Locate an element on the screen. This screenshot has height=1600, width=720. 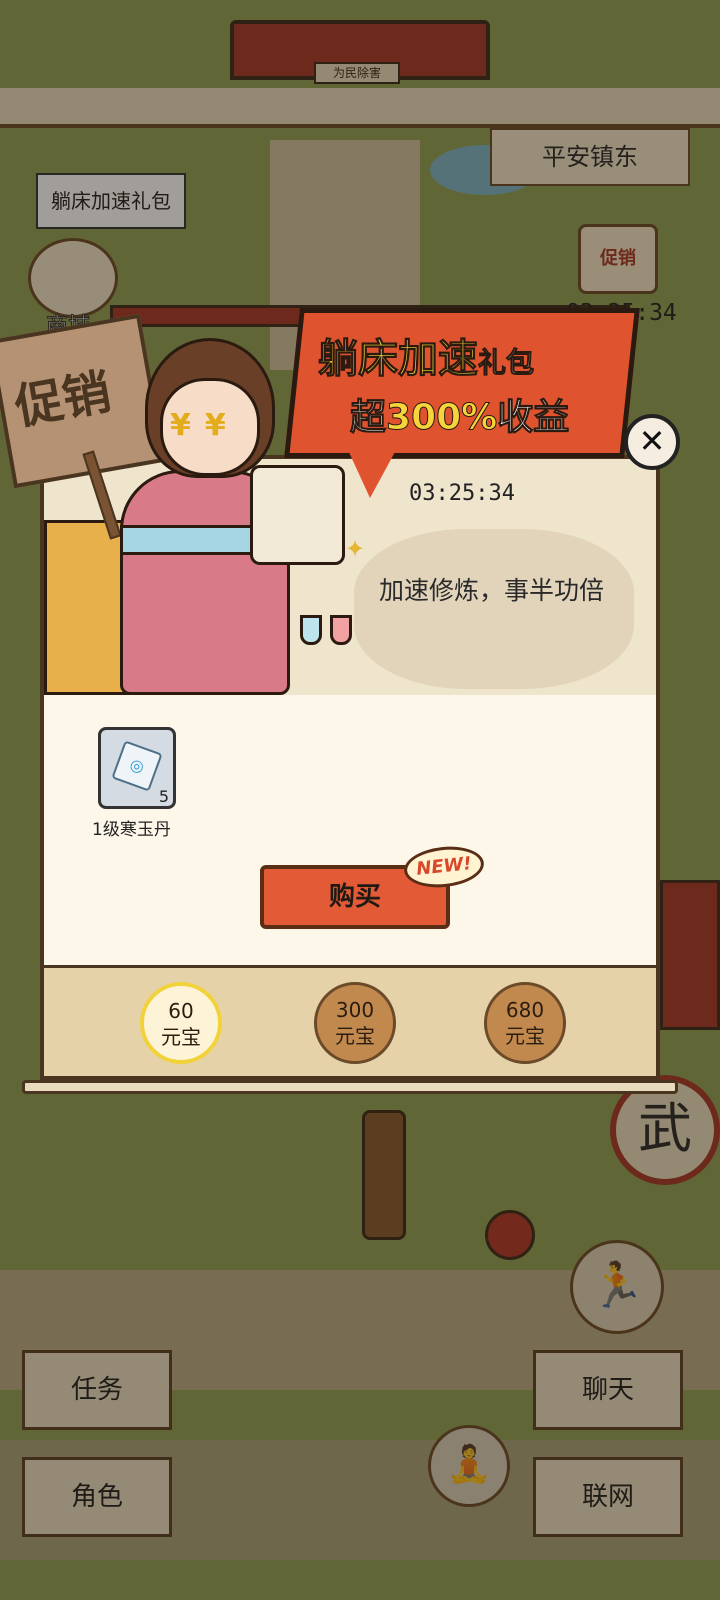
banner-title: 躺床加速礼包 is located at coordinates (426, 355).